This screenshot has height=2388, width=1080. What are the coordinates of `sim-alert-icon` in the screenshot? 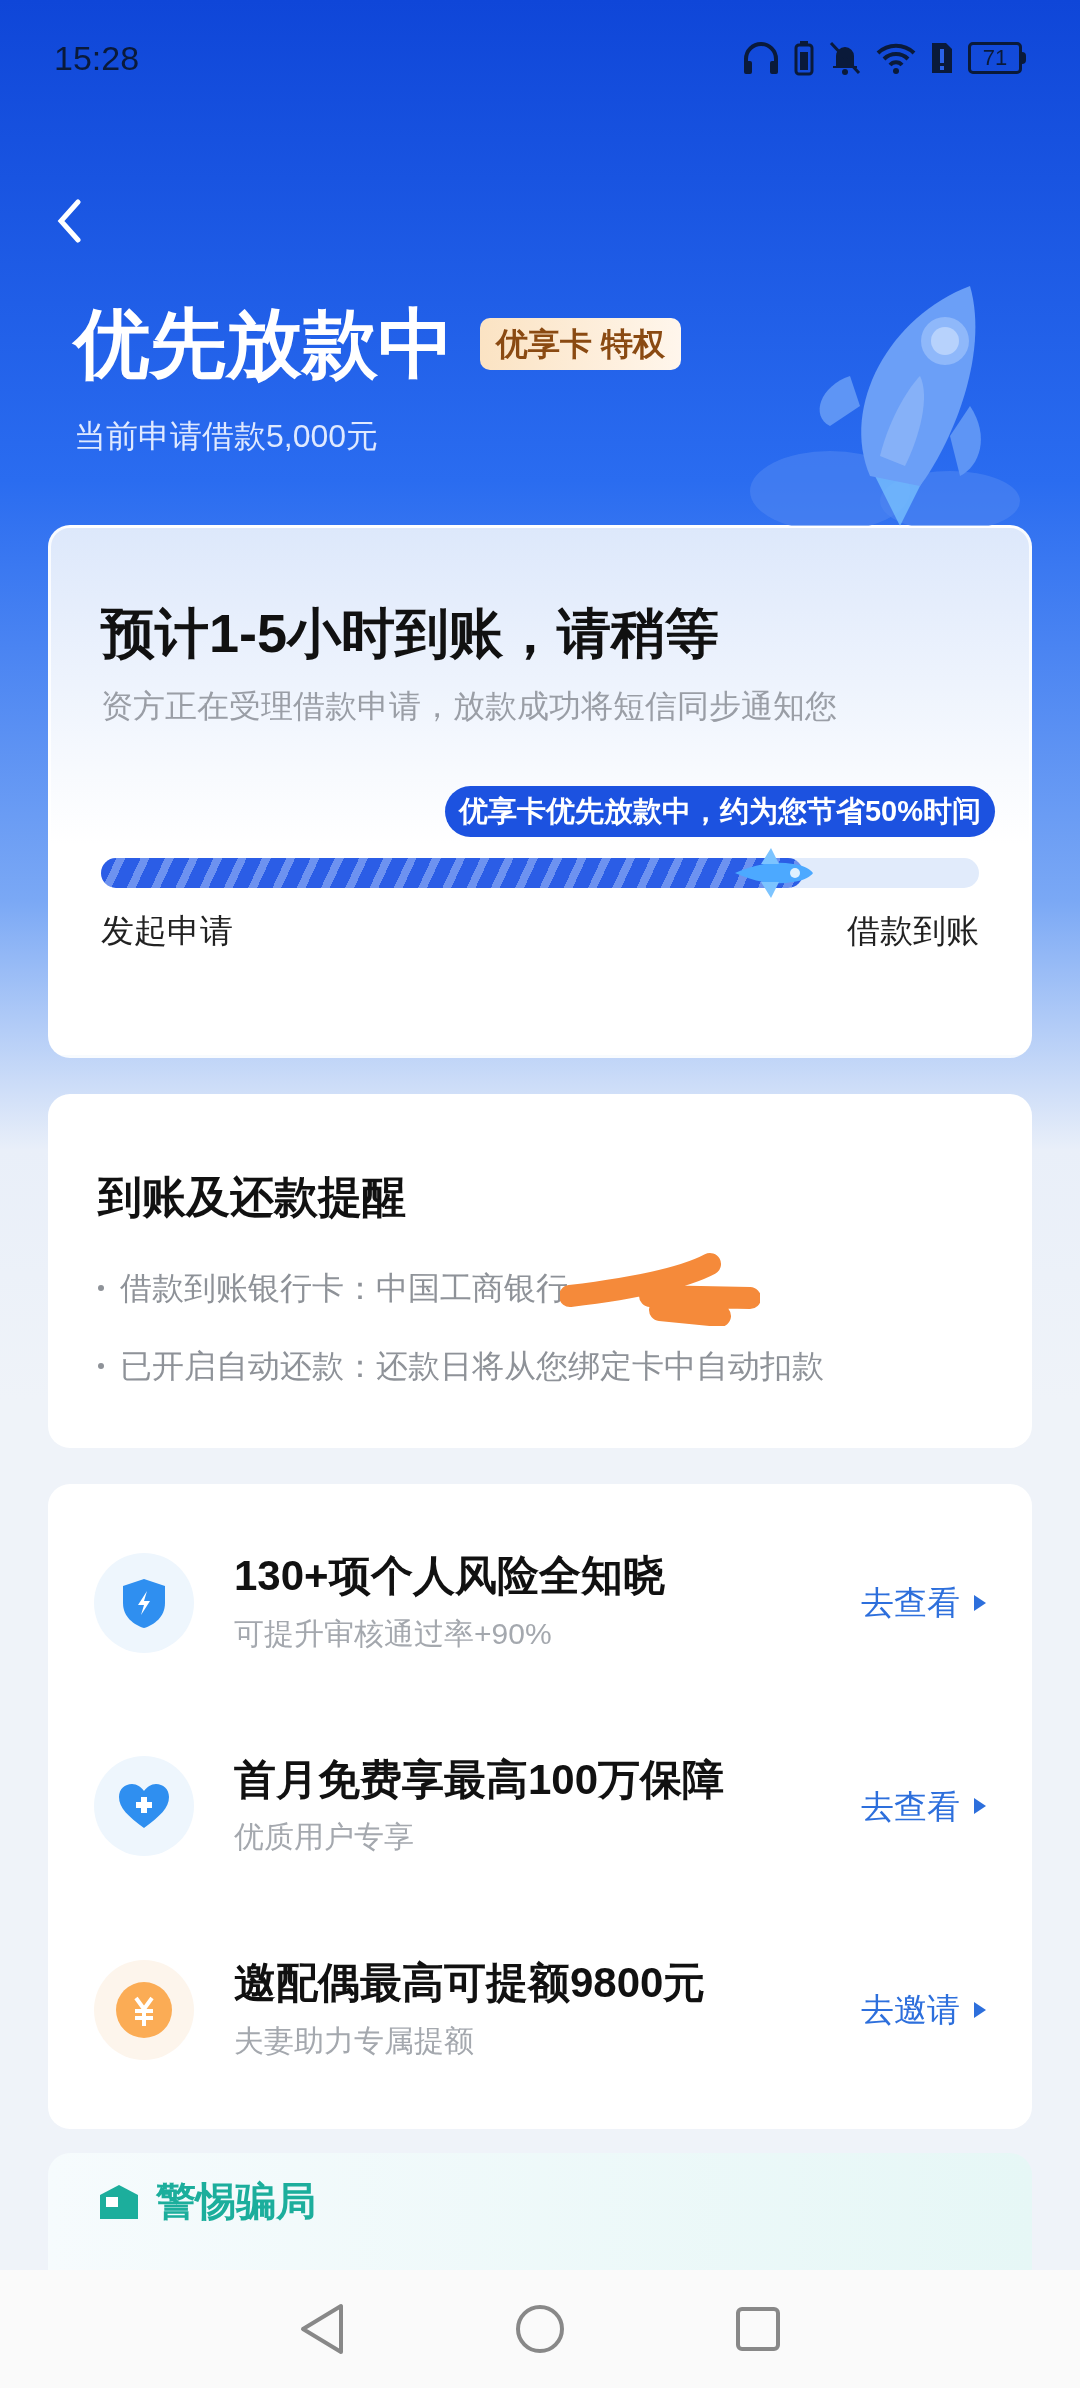 It's located at (942, 58).